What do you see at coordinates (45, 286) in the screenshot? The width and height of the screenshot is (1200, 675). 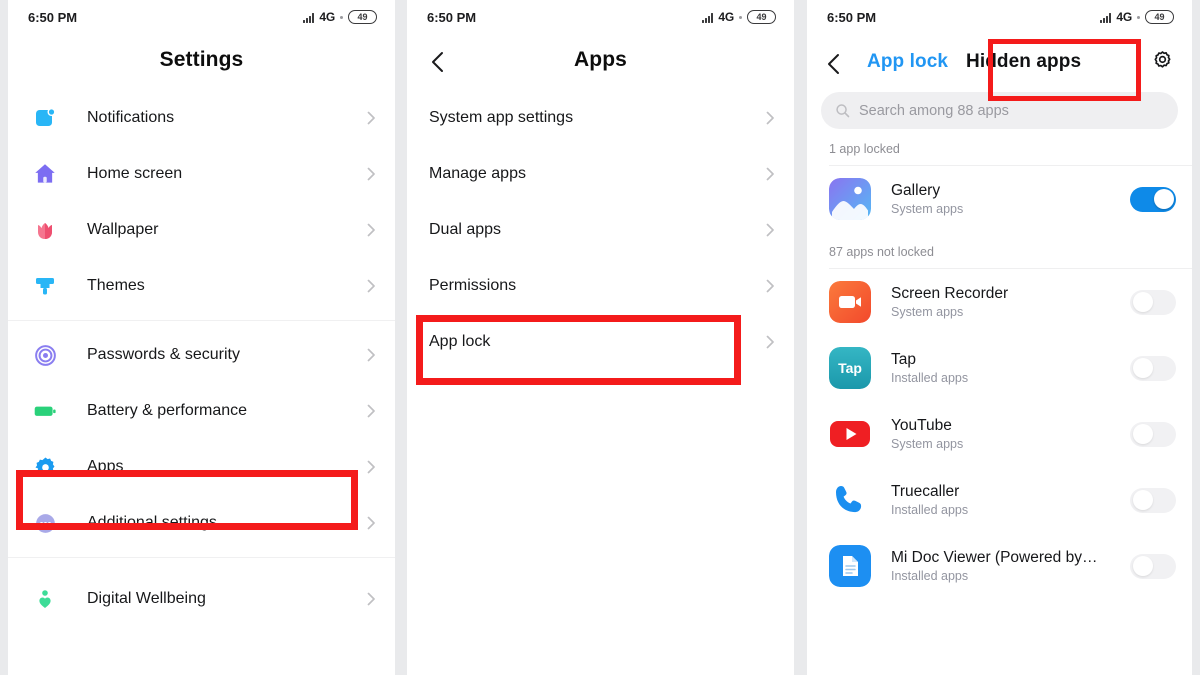 I see `themes-brush-icon` at bounding box center [45, 286].